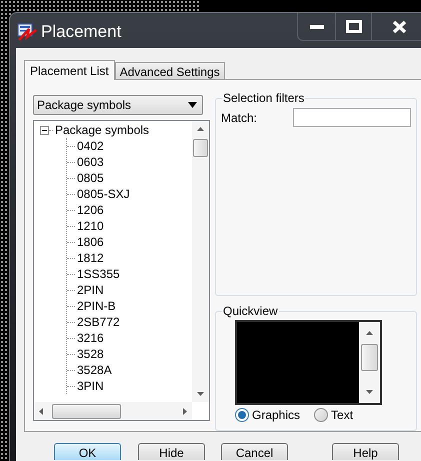  Describe the element at coordinates (399, 27) in the screenshot. I see `close-icon` at that location.